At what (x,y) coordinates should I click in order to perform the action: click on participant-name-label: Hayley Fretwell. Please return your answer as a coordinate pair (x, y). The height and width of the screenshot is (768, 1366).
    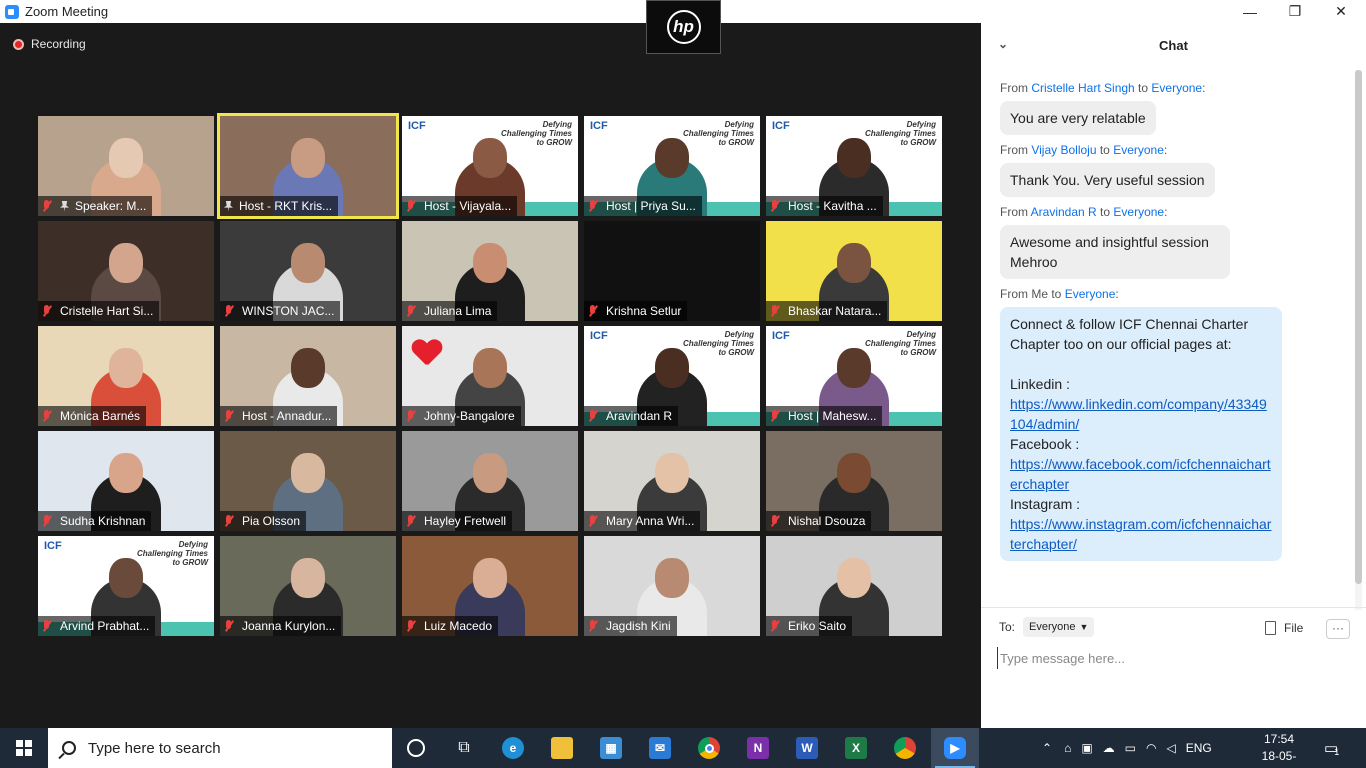
    Looking at the image, I should click on (457, 521).